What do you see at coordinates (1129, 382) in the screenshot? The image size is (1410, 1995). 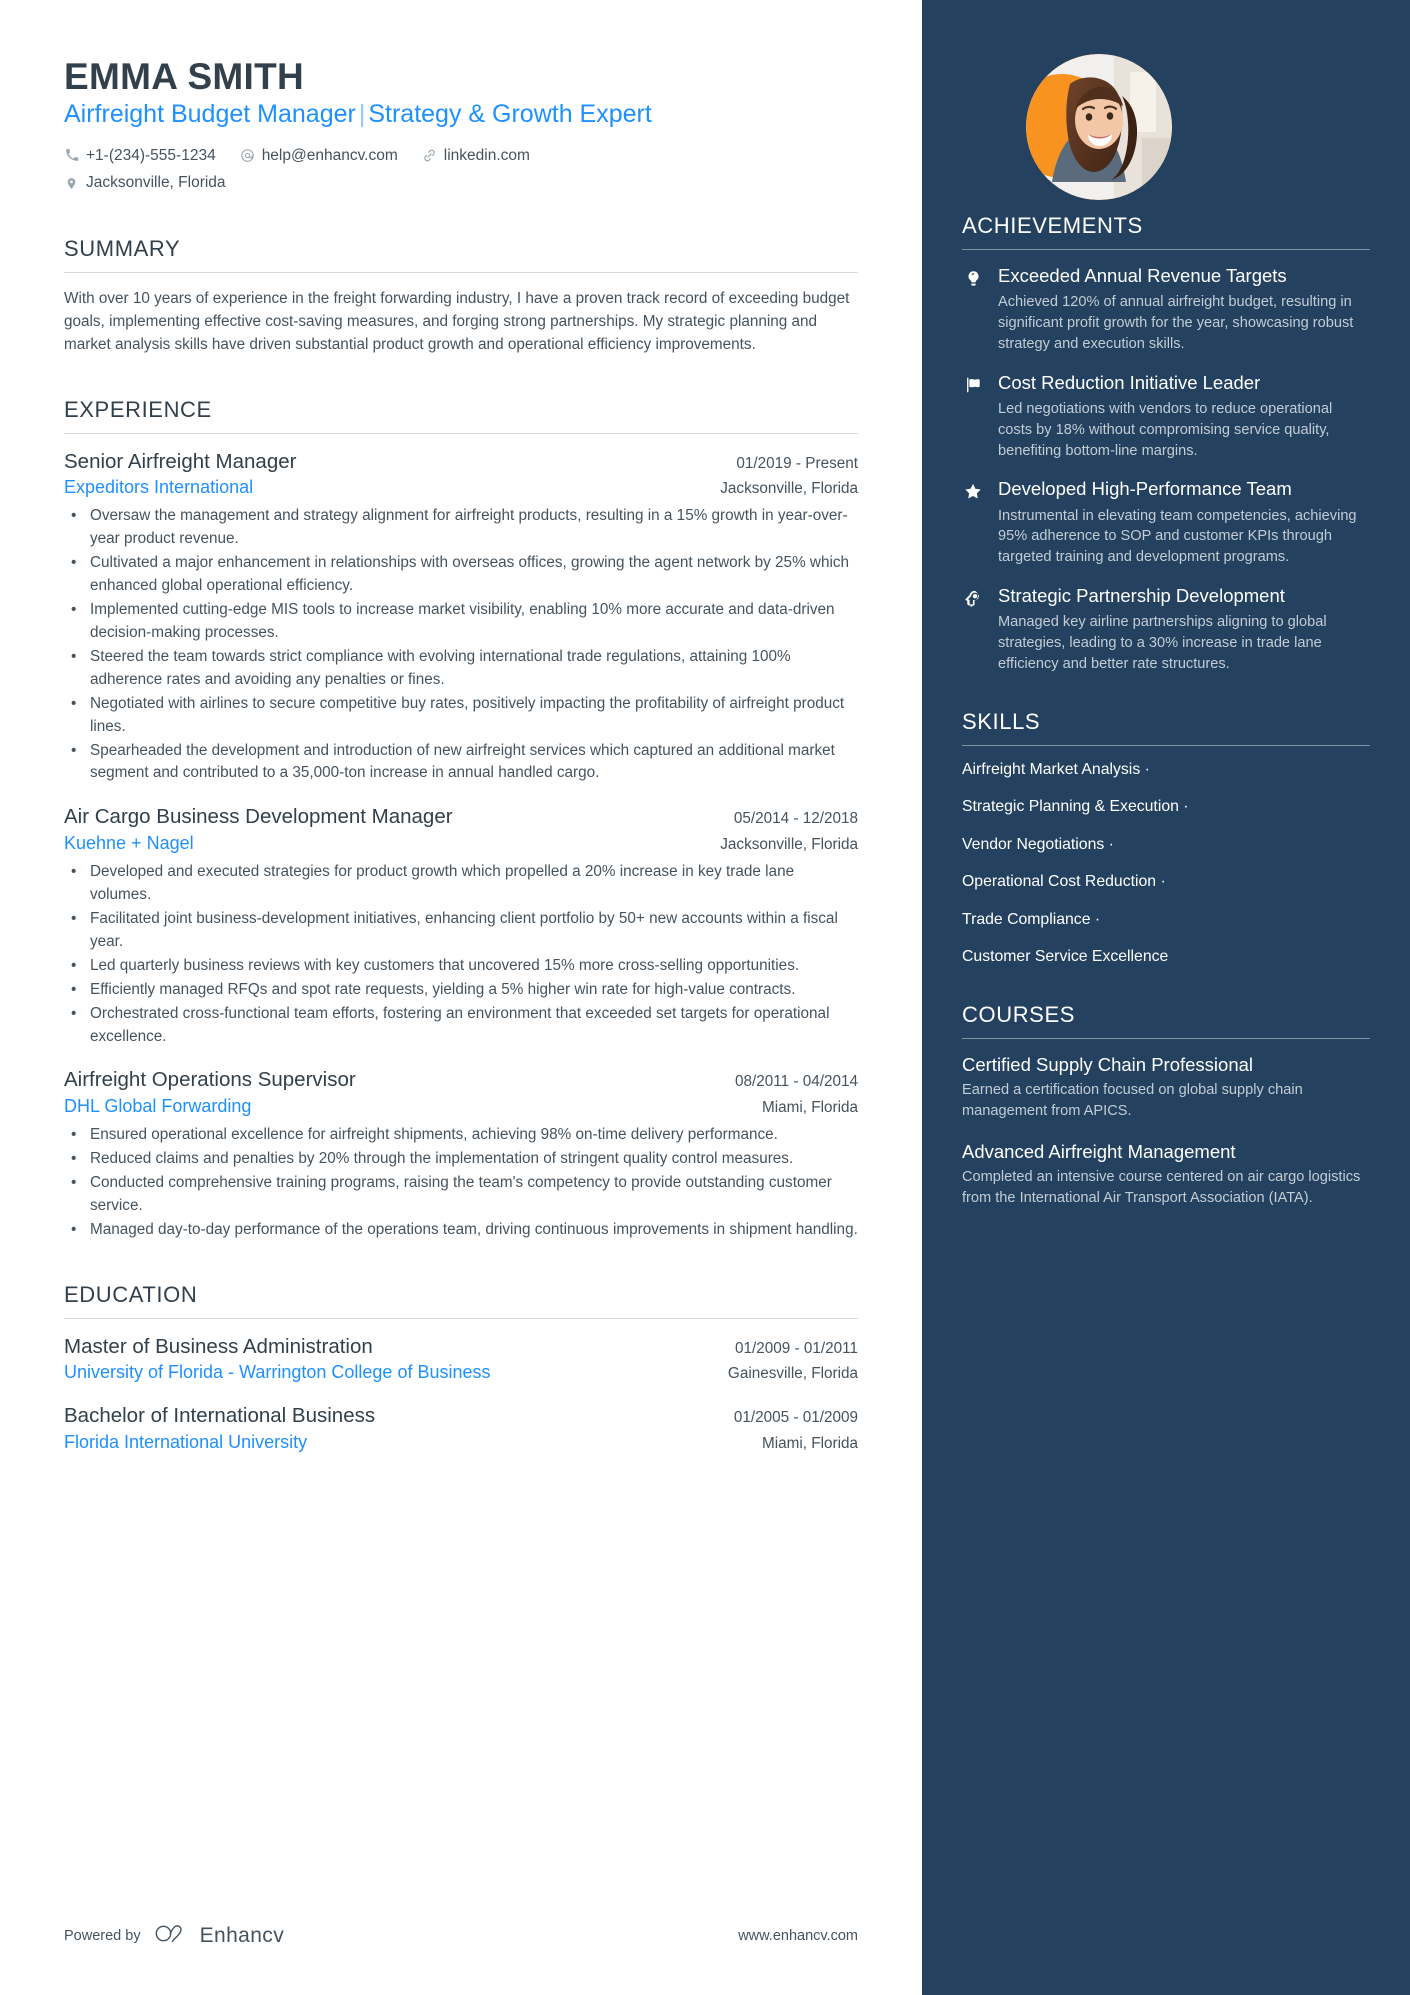 I see `achievement-title: Cost Reduction Initiative Leader` at bounding box center [1129, 382].